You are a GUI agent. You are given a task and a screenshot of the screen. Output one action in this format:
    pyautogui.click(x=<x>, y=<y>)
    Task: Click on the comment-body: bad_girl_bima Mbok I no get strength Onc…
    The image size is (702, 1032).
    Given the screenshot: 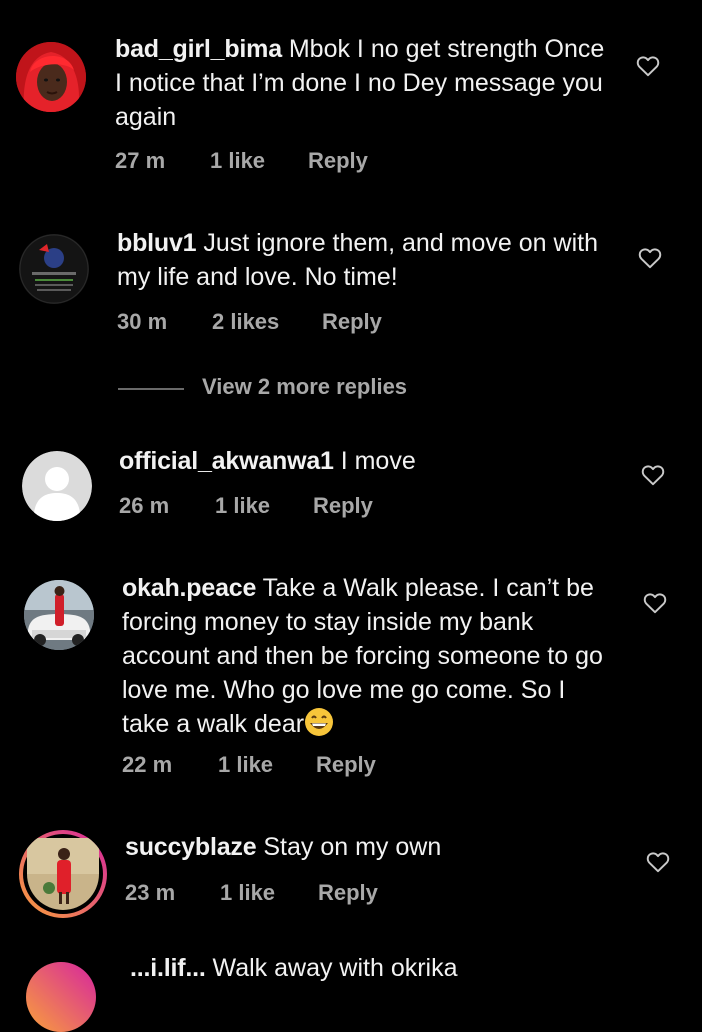 What is the action you would take?
    pyautogui.click(x=360, y=83)
    